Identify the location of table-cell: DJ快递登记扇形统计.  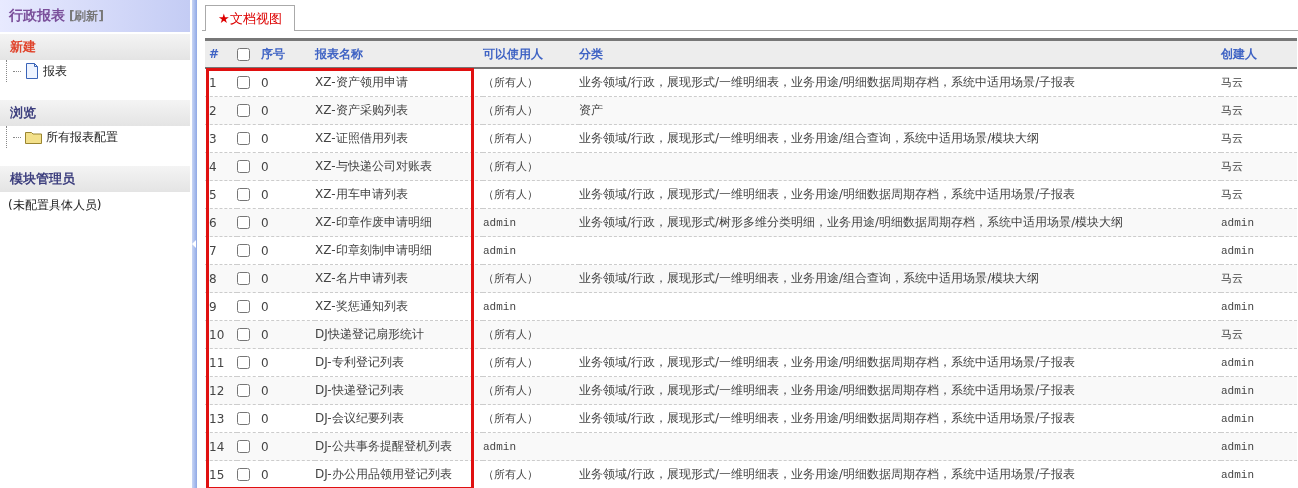
(369, 334).